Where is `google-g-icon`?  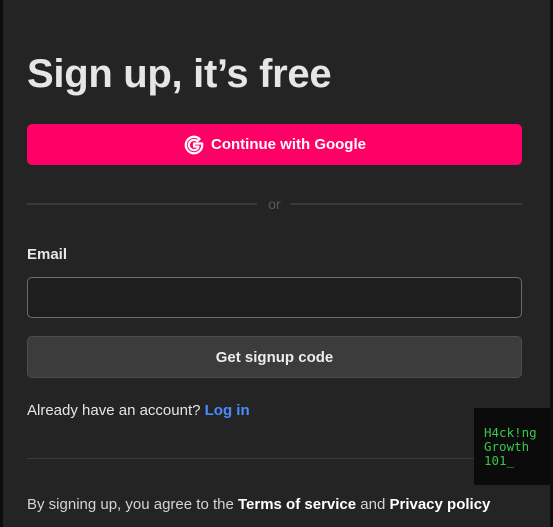
google-g-icon is located at coordinates (194, 144).